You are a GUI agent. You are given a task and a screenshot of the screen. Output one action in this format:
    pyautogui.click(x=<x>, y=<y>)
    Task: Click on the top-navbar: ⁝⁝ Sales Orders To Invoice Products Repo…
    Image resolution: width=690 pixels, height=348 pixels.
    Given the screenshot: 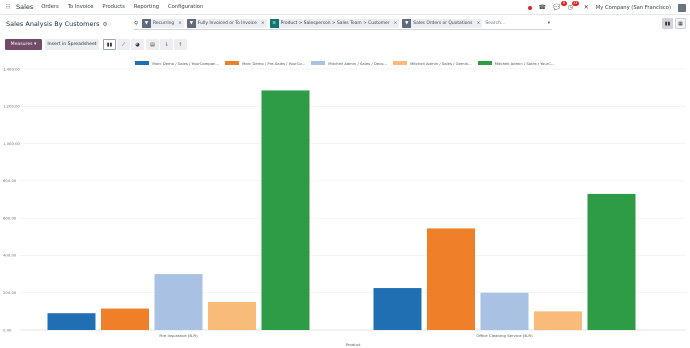 What is the action you would take?
    pyautogui.click(x=345, y=7)
    